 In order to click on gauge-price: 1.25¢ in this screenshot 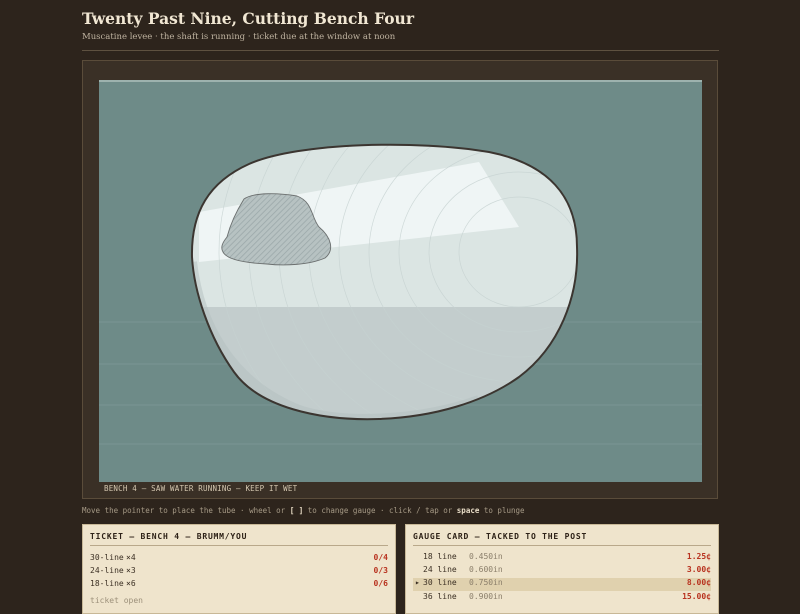, I will do `click(698, 556)`.